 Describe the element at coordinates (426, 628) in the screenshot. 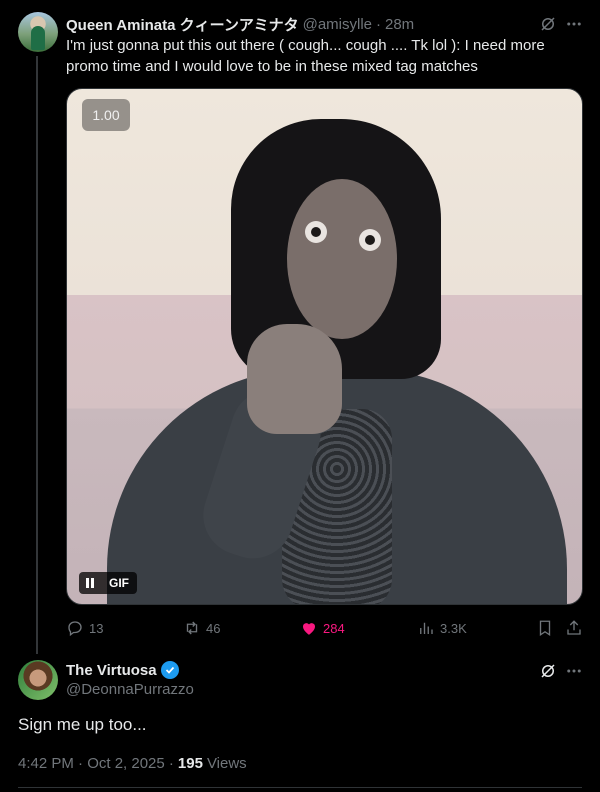

I see `analytics-icon` at that location.